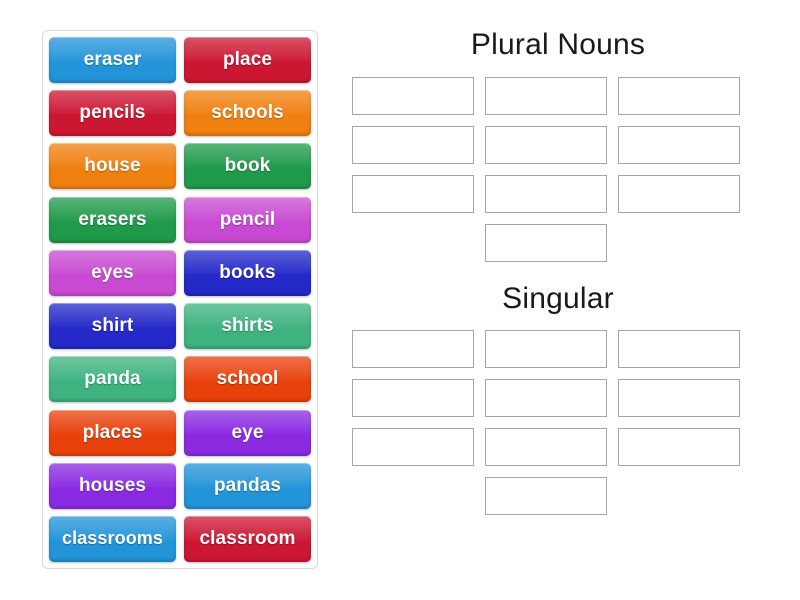 This screenshot has width=800, height=600. Describe the element at coordinates (180, 219) in the screenshot. I see `tile-row: erasers pencil` at that location.